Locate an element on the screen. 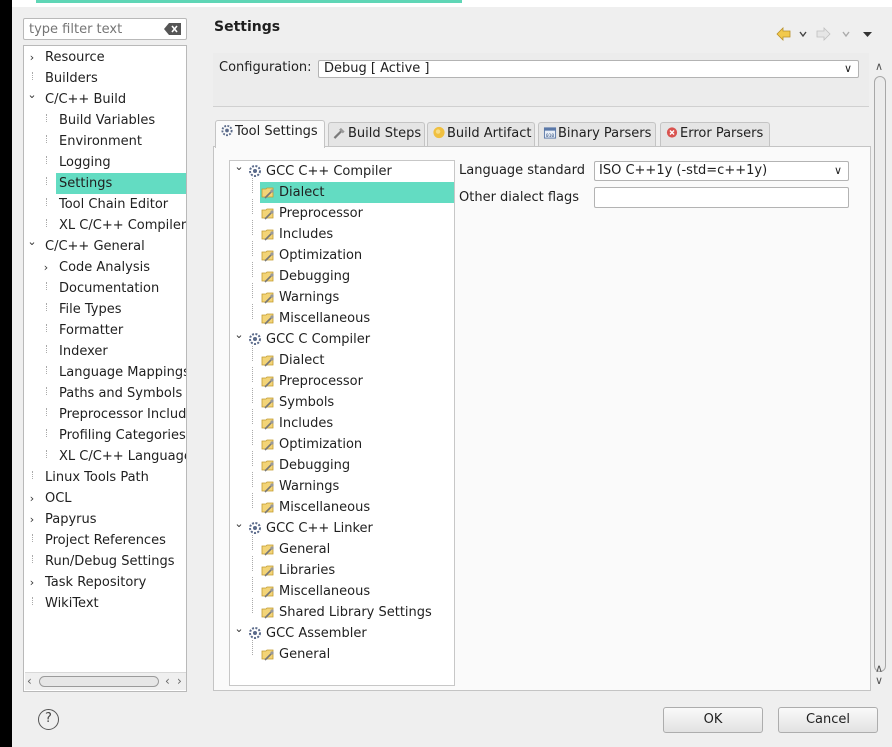 Image resolution: width=892 pixels, height=747 pixels. tool-item: GCC C Compiler is located at coordinates (309, 339).